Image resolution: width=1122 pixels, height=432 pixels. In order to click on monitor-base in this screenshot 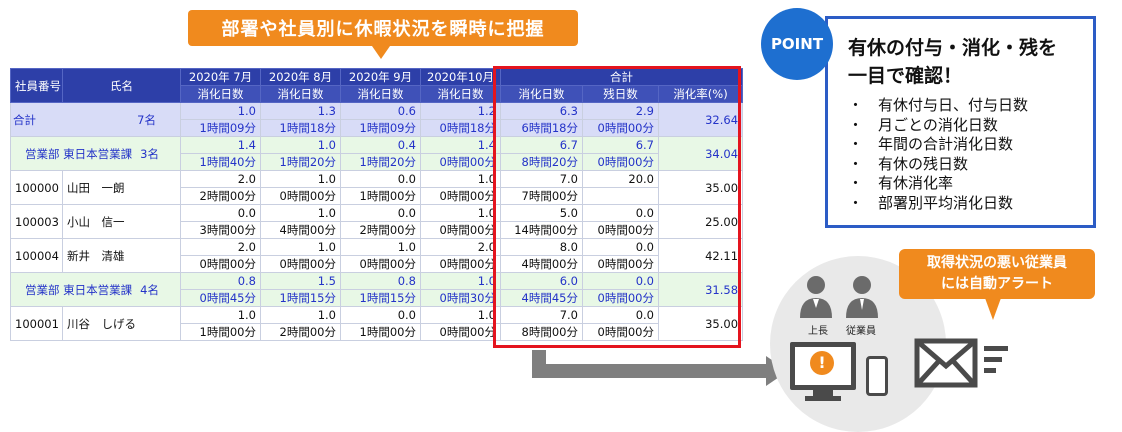, I will do `click(823, 398)`.